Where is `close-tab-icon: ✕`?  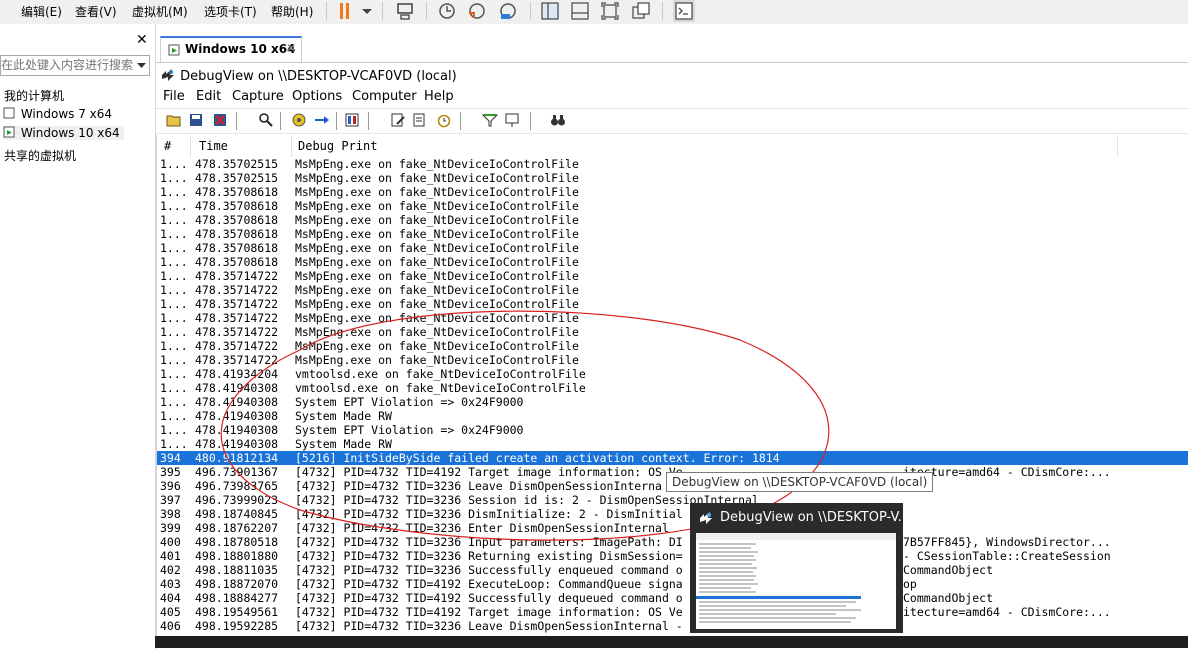 close-tab-icon: ✕ is located at coordinates (291, 48).